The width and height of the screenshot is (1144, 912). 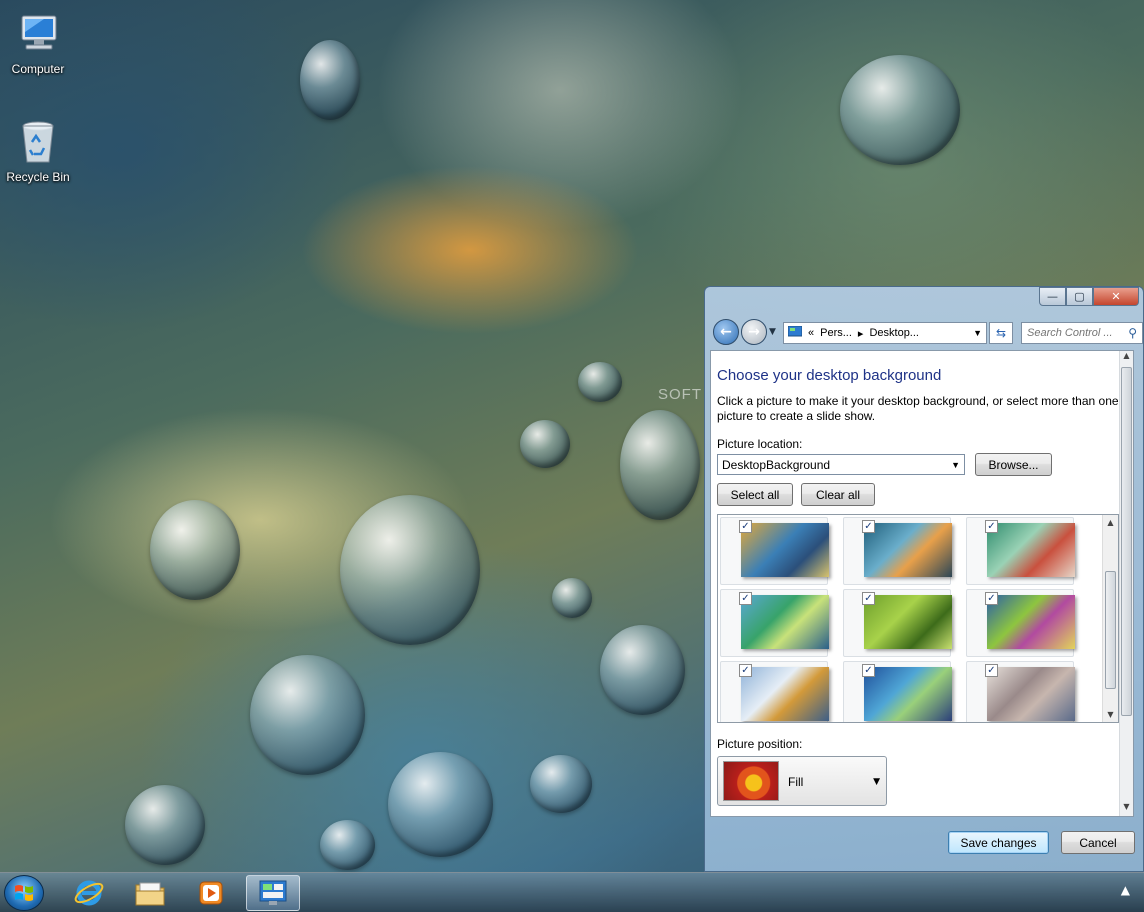 What do you see at coordinates (680, 394) in the screenshot?
I see `watermark: SOFT` at bounding box center [680, 394].